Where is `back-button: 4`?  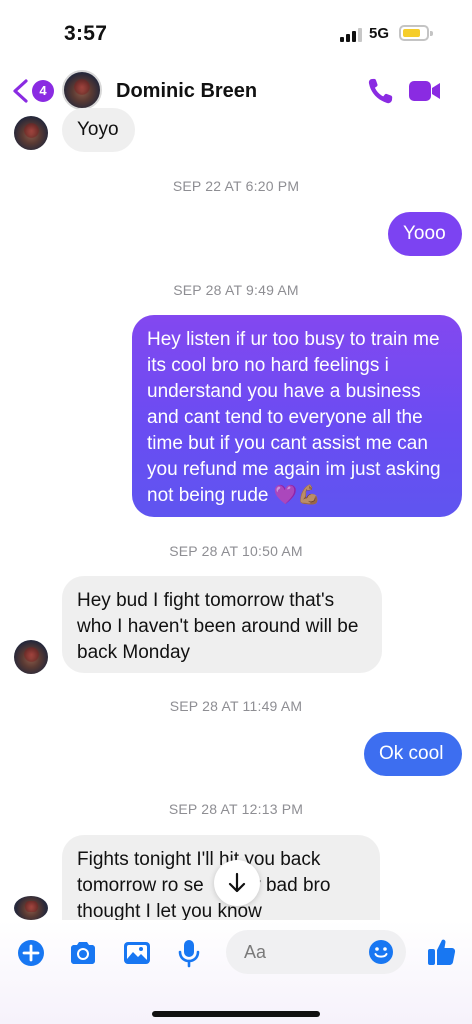 back-button: 4 is located at coordinates (31, 91).